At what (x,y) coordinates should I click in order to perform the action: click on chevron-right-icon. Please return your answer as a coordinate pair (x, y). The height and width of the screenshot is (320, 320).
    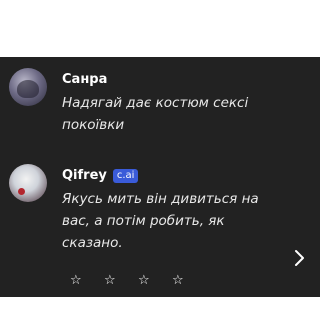
    Looking at the image, I should click on (299, 258).